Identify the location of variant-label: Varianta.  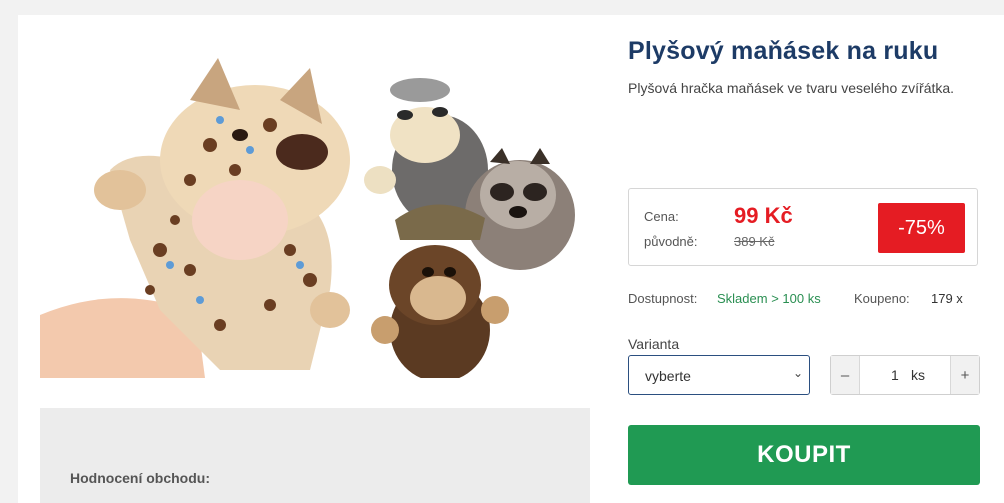
(654, 344).